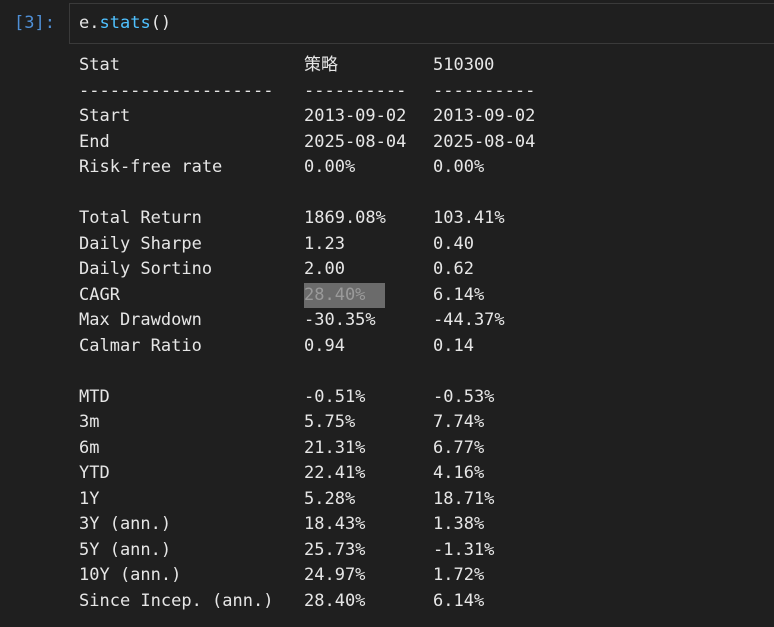 Image resolution: width=774 pixels, height=627 pixels. Describe the element at coordinates (345, 295) in the screenshot. I see `selected-cagr-value: 28.40%` at that location.